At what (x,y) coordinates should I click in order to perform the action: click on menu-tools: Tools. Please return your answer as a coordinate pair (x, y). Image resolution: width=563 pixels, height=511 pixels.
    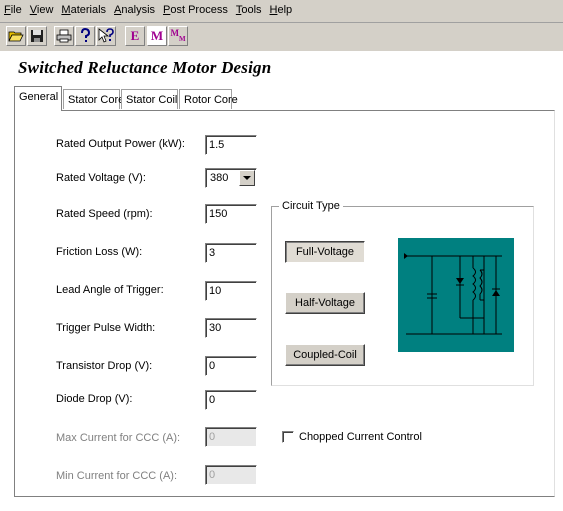
    Looking at the image, I should click on (249, 10).